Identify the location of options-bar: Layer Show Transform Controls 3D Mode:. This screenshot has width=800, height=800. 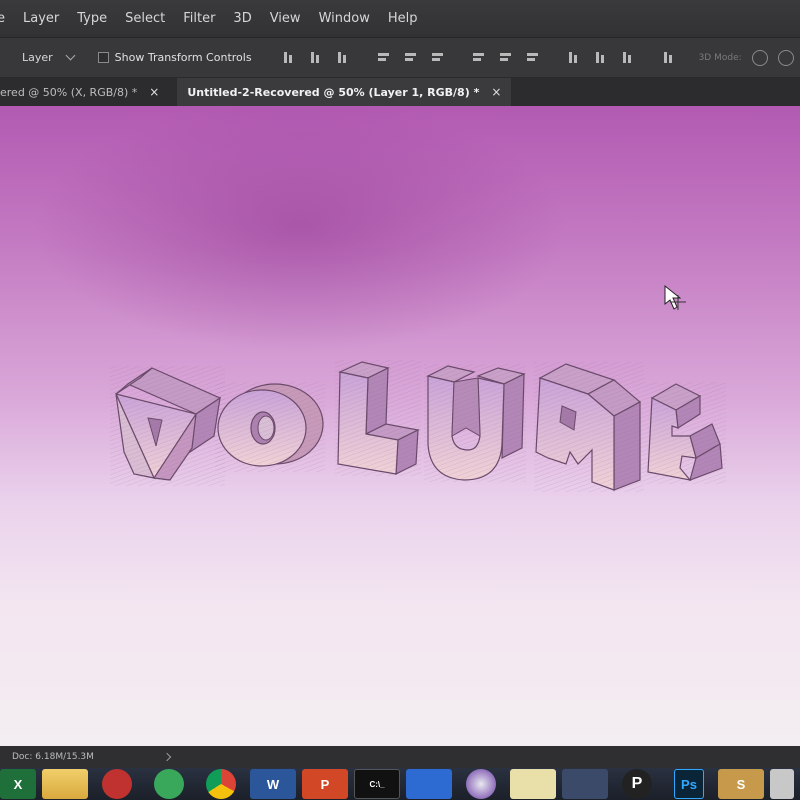
(400, 58).